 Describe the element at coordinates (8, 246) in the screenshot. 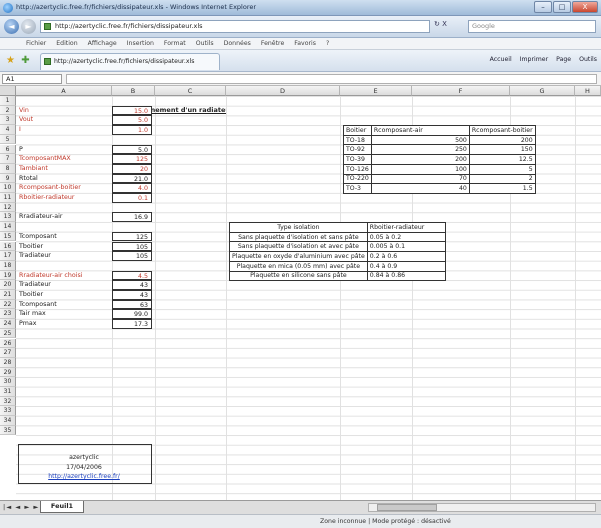

I see `row-header: 16` at that location.